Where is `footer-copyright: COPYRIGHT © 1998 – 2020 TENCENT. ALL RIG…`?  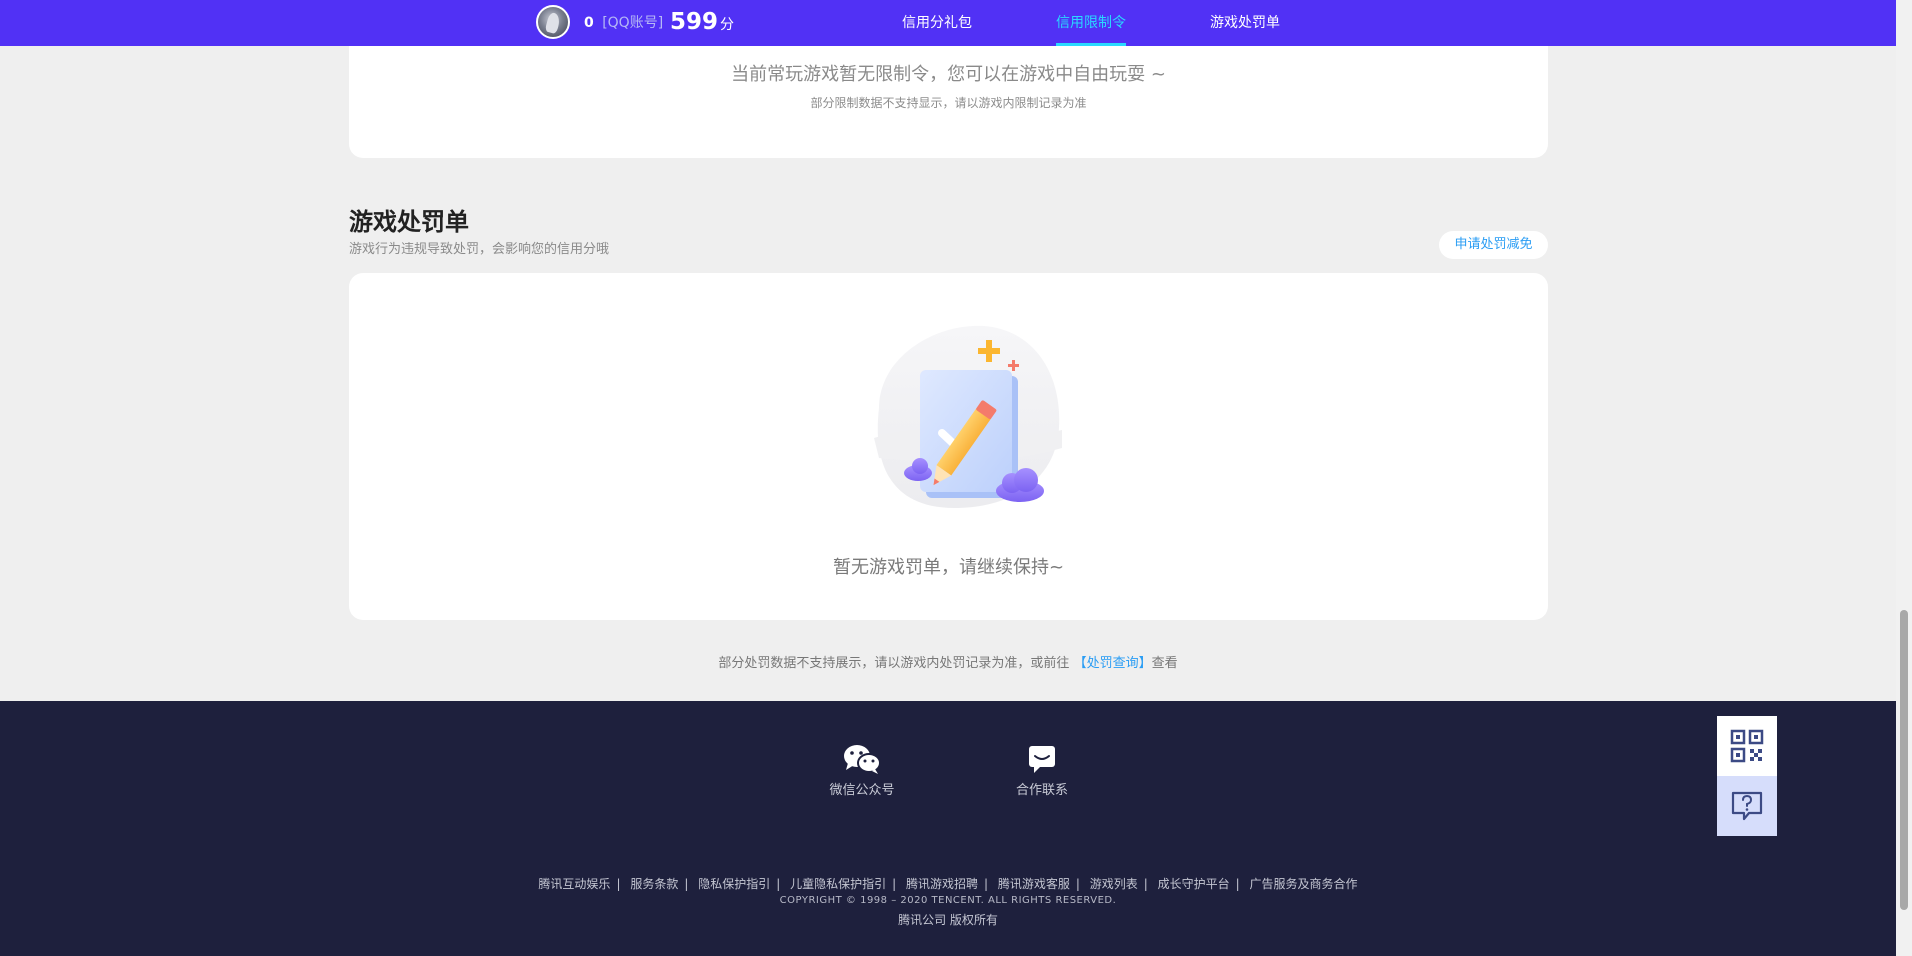
footer-copyright: COPYRIGHT © 1998 – 2020 TENCENT. ALL RIG… is located at coordinates (948, 900).